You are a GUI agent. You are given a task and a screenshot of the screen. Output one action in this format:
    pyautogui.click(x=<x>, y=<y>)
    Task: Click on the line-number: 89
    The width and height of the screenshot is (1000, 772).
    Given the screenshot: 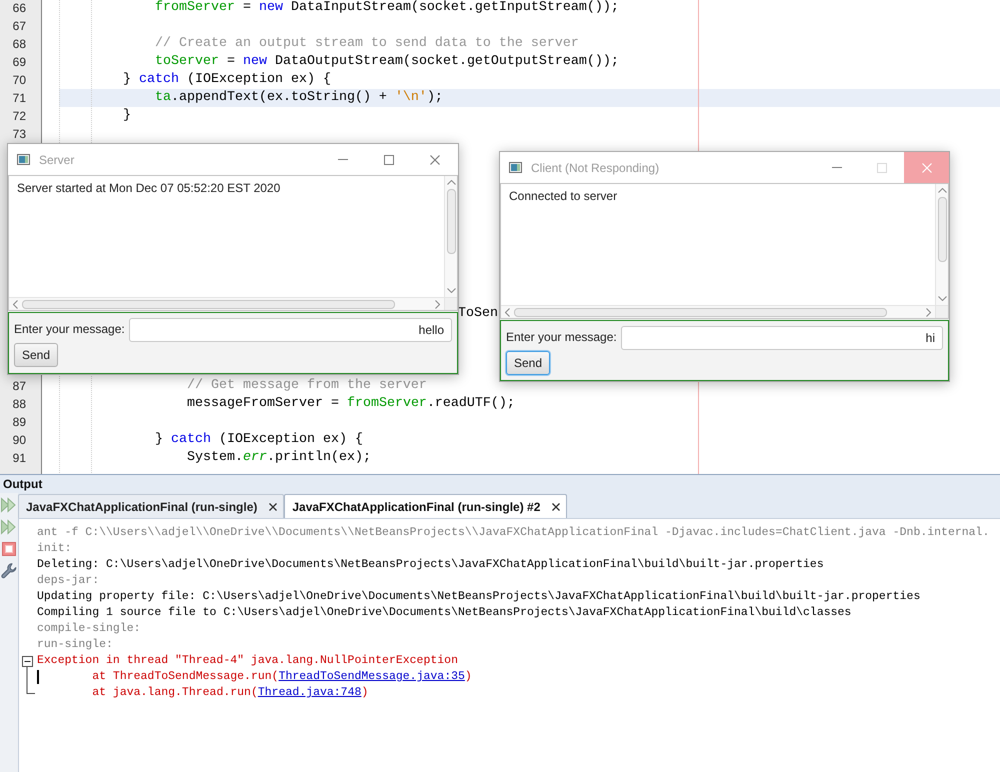 What is the action you would take?
    pyautogui.click(x=19, y=422)
    